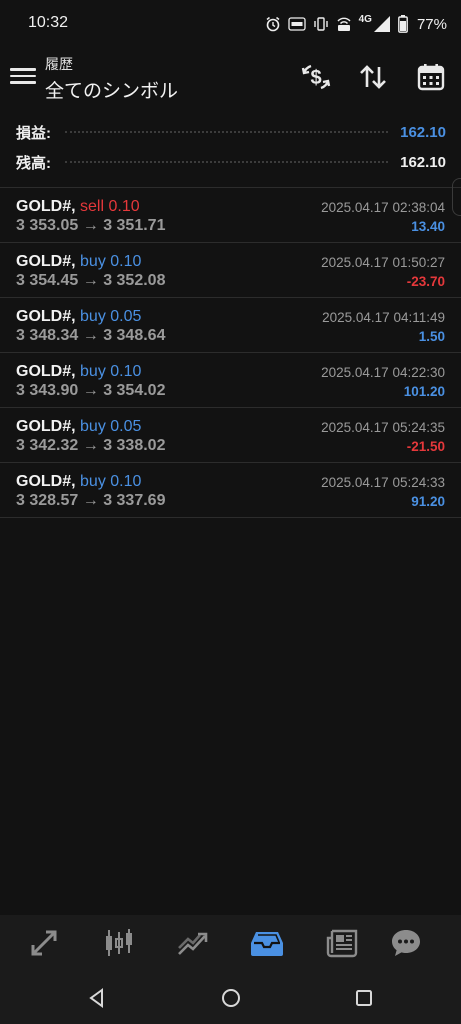 The width and height of the screenshot is (461, 1024). I want to click on trade-time: 2025.04.17 05:24:33, so click(383, 482).